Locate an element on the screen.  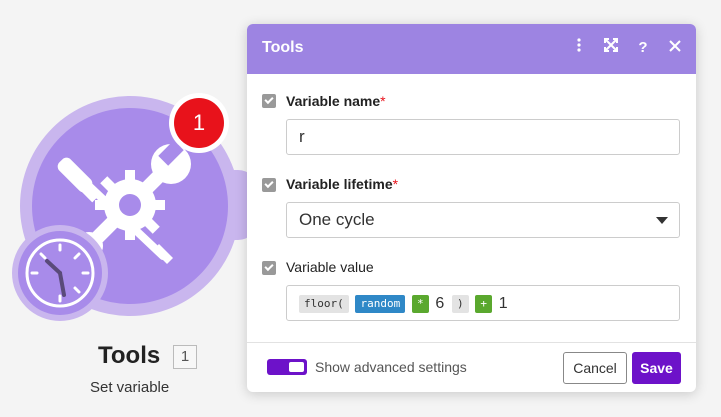
variable-value-label: Variable value is located at coordinates (330, 267).